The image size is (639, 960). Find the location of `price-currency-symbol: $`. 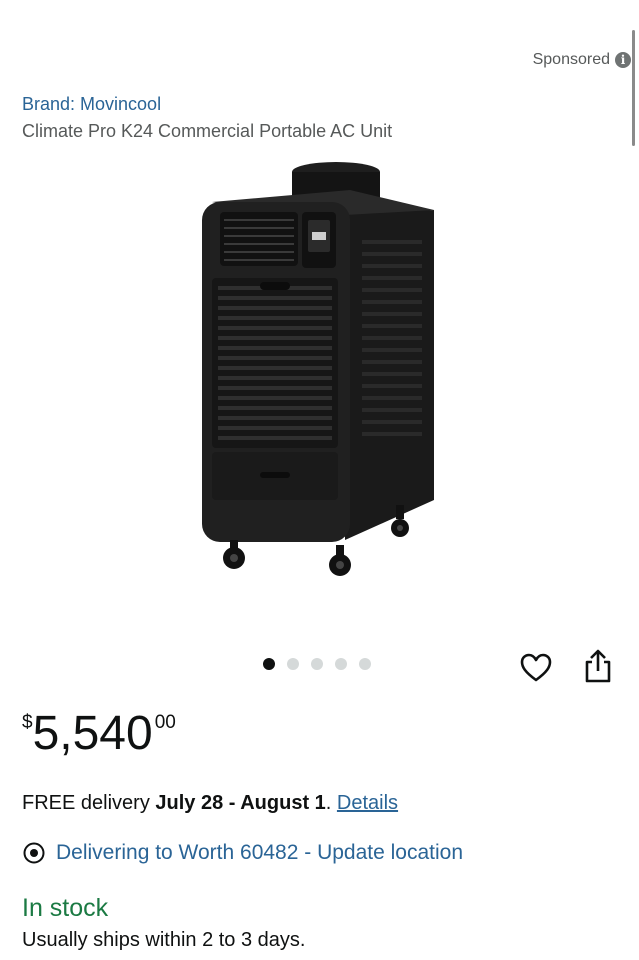

price-currency-symbol: $ is located at coordinates (27, 722).